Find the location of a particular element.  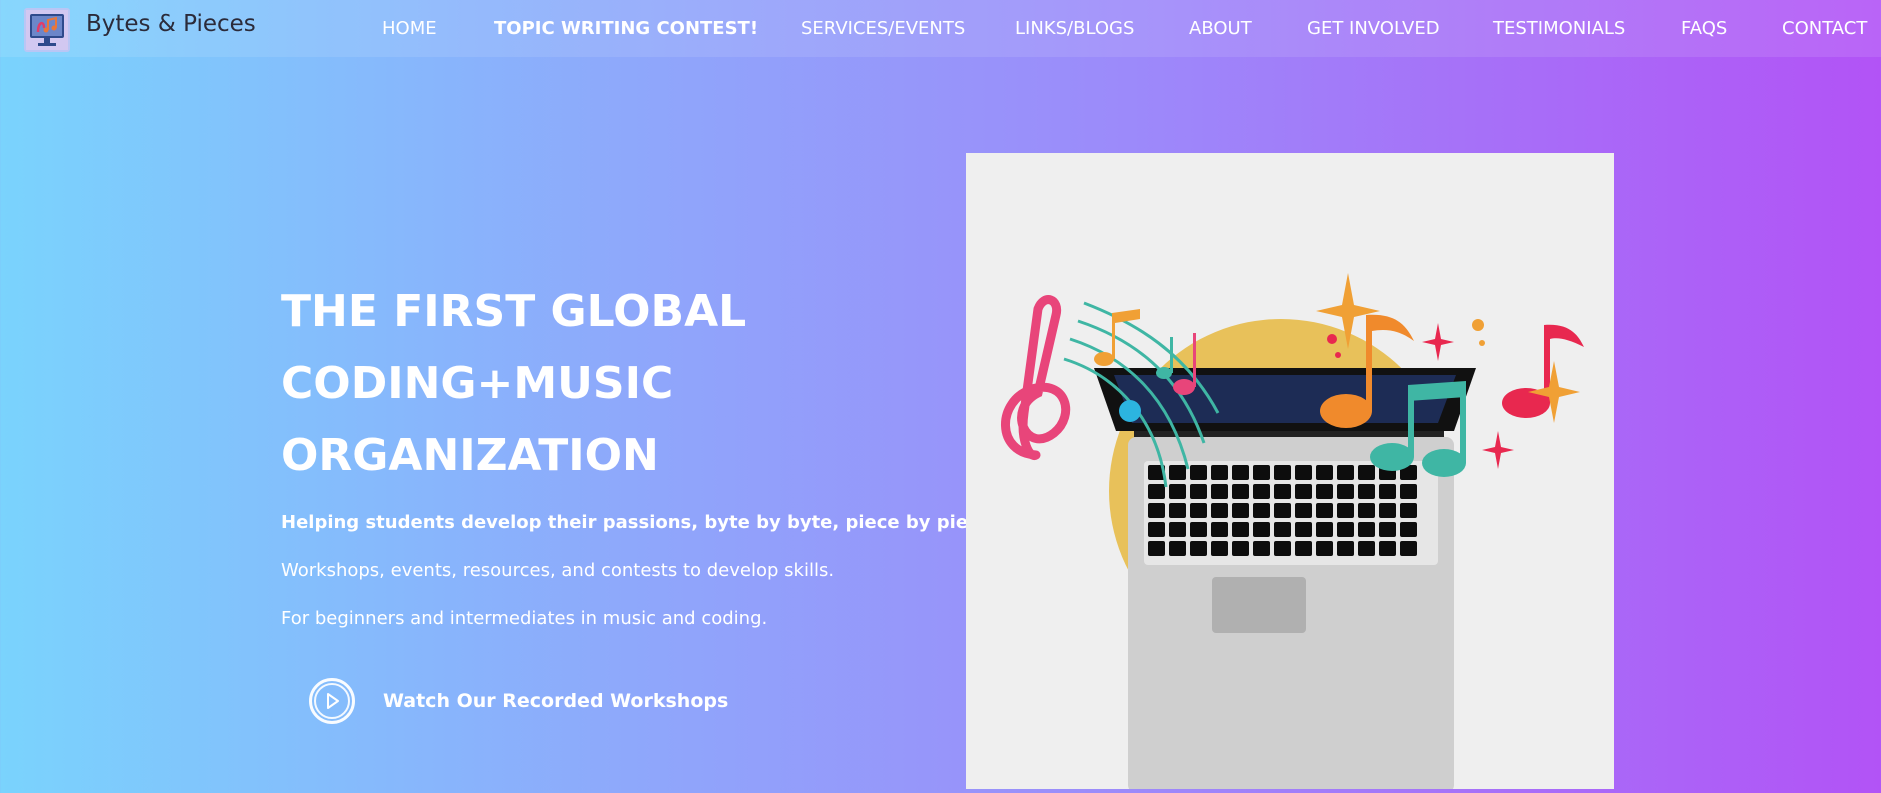

nav-faqs: FAQS is located at coordinates (1704, 28).